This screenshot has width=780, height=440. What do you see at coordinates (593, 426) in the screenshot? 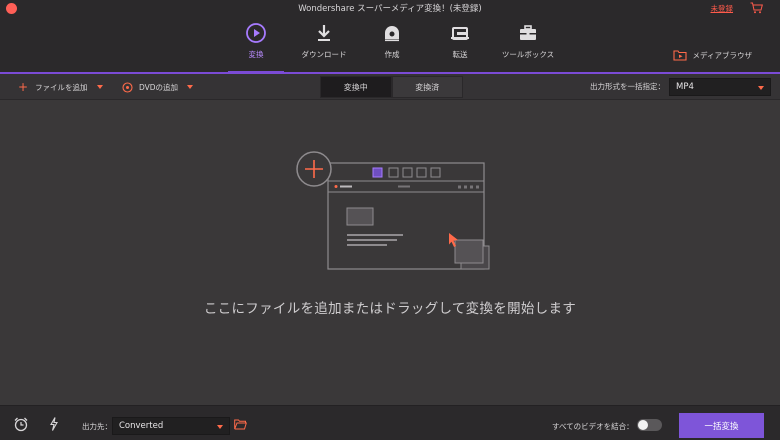
I see `merge-videos-label: すべてのビデオを結合：` at bounding box center [593, 426].